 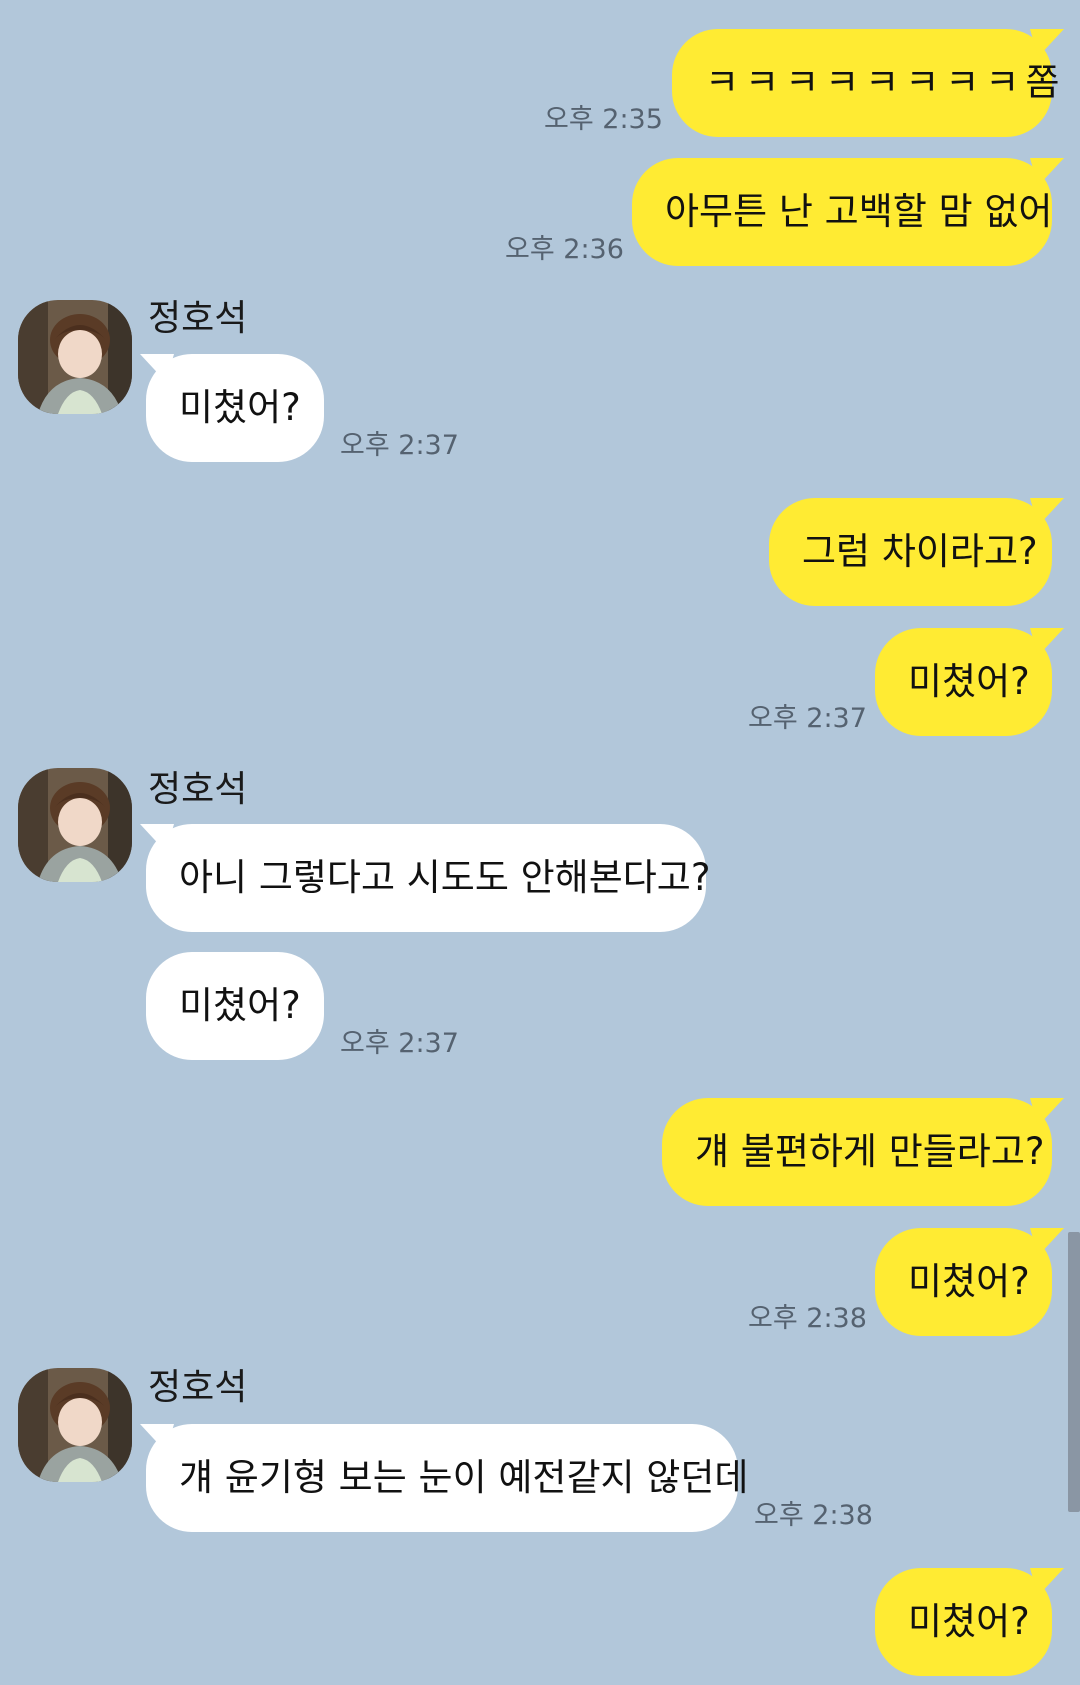 I want to click on message-bubble-other: 아니 그렇다고 시도도 안해본다고?, so click(x=428, y=878).